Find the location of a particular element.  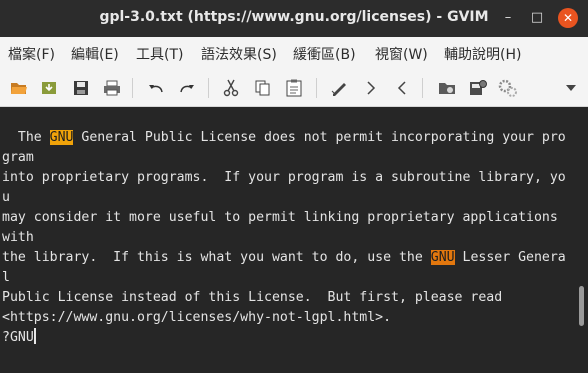

scrollbar-thumb is located at coordinates (581, 306).